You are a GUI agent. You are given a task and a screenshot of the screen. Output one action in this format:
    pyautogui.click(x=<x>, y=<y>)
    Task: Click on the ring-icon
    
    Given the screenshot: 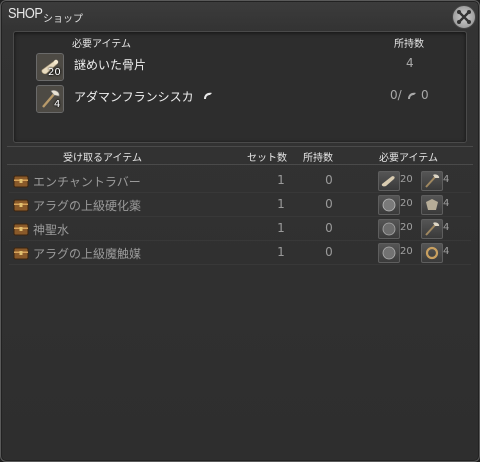 What is the action you would take?
    pyautogui.click(x=432, y=253)
    